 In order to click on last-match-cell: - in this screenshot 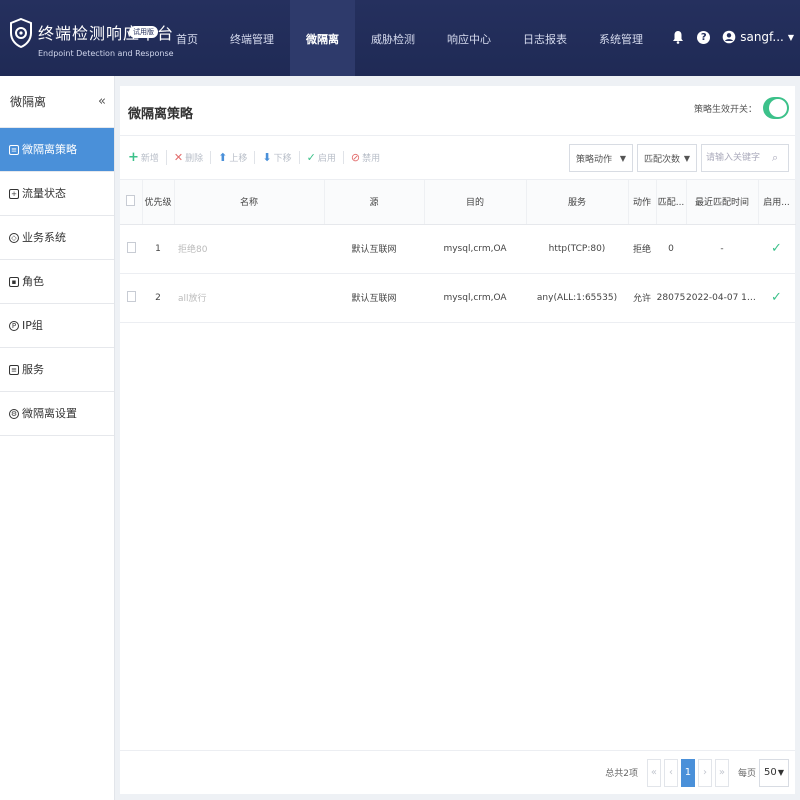, I will do `click(722, 249)`.